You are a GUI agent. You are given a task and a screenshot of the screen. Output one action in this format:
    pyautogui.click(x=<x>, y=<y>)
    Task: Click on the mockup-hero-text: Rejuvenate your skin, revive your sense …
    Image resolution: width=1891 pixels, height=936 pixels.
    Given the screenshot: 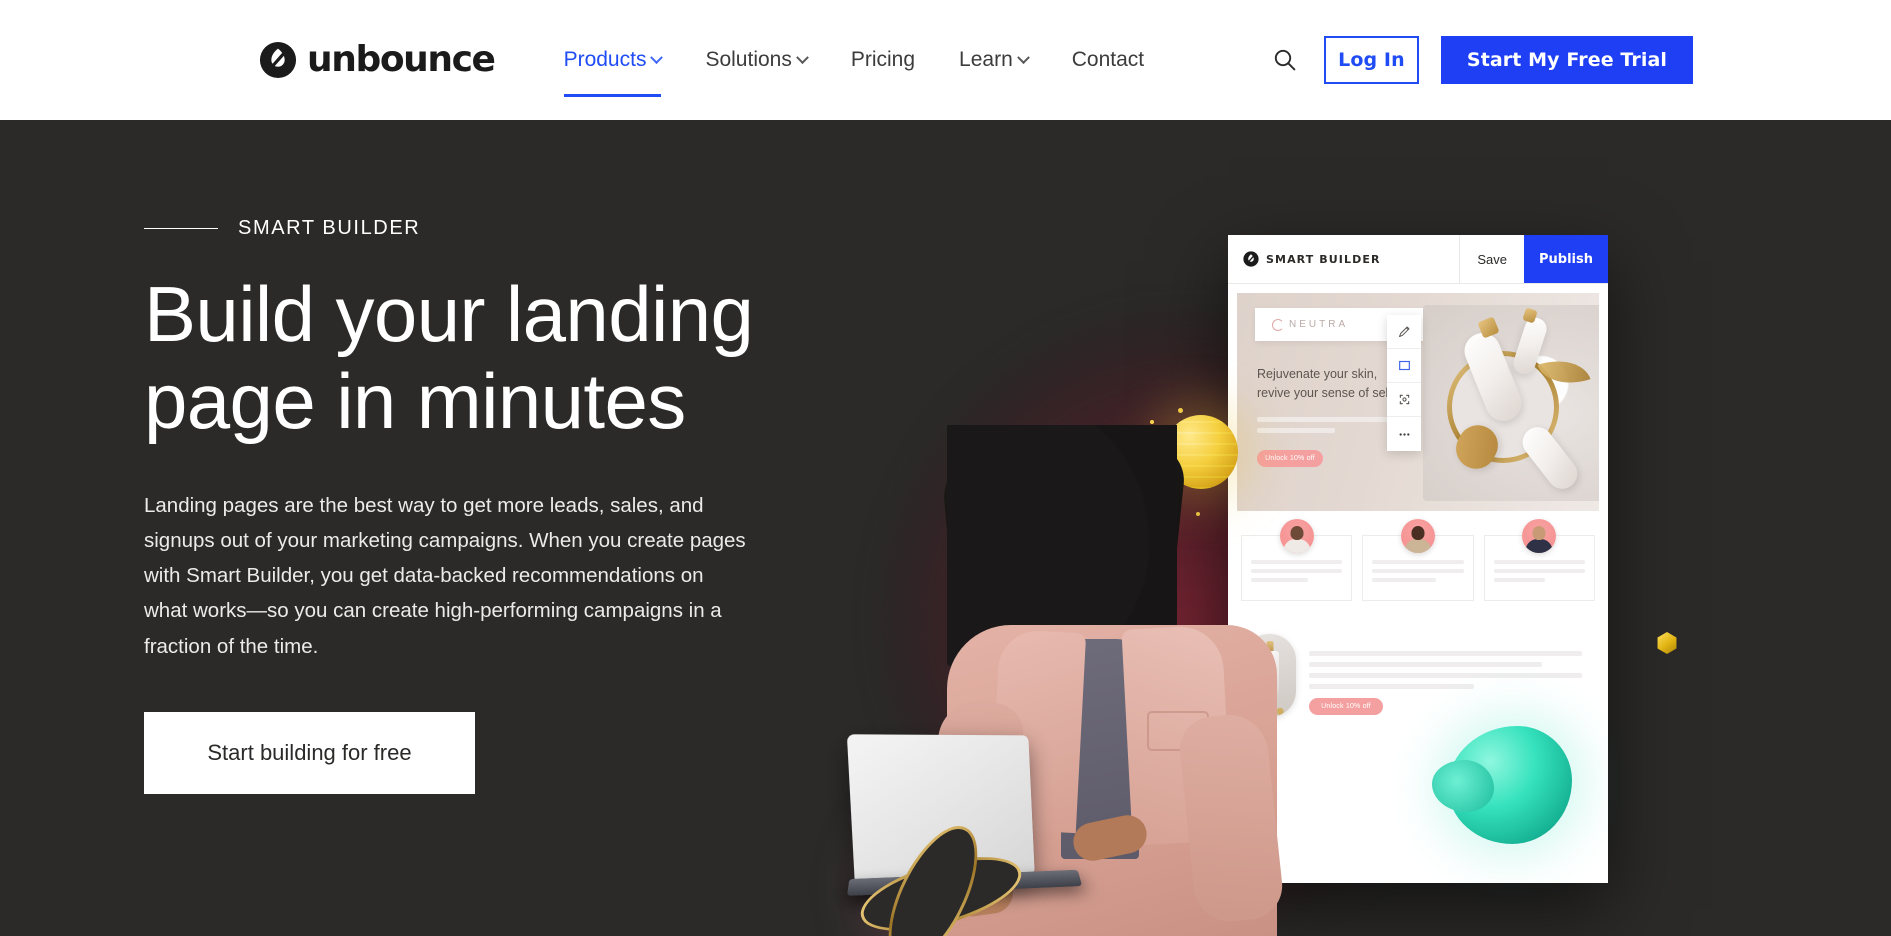 What is the action you would take?
    pyautogui.click(x=1332, y=416)
    